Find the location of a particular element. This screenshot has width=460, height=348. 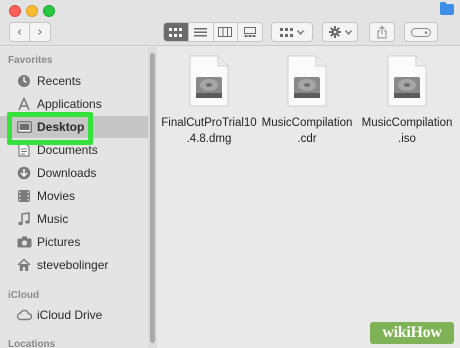

home-icon is located at coordinates (24, 265).